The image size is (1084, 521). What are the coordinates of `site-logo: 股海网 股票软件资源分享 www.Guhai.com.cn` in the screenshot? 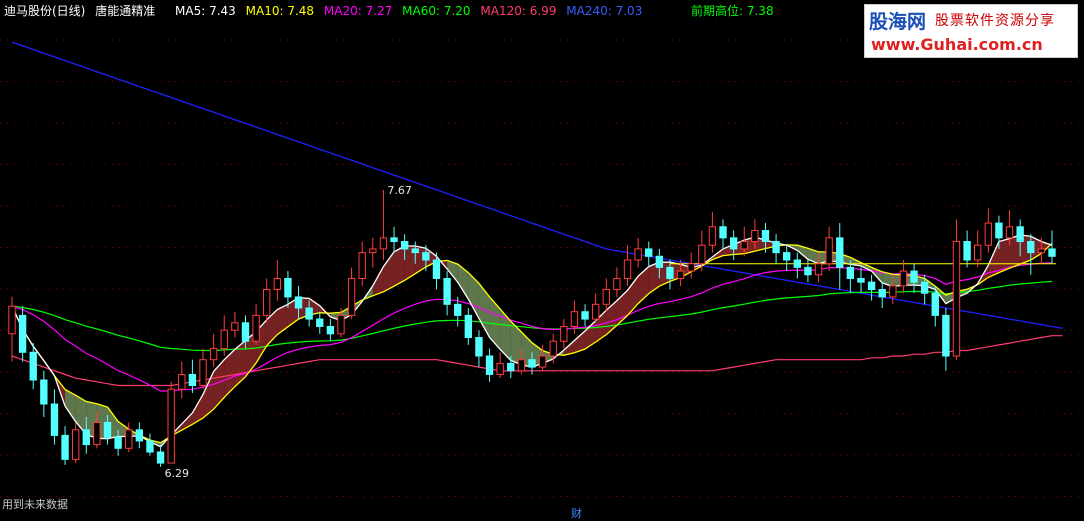 It's located at (971, 31).